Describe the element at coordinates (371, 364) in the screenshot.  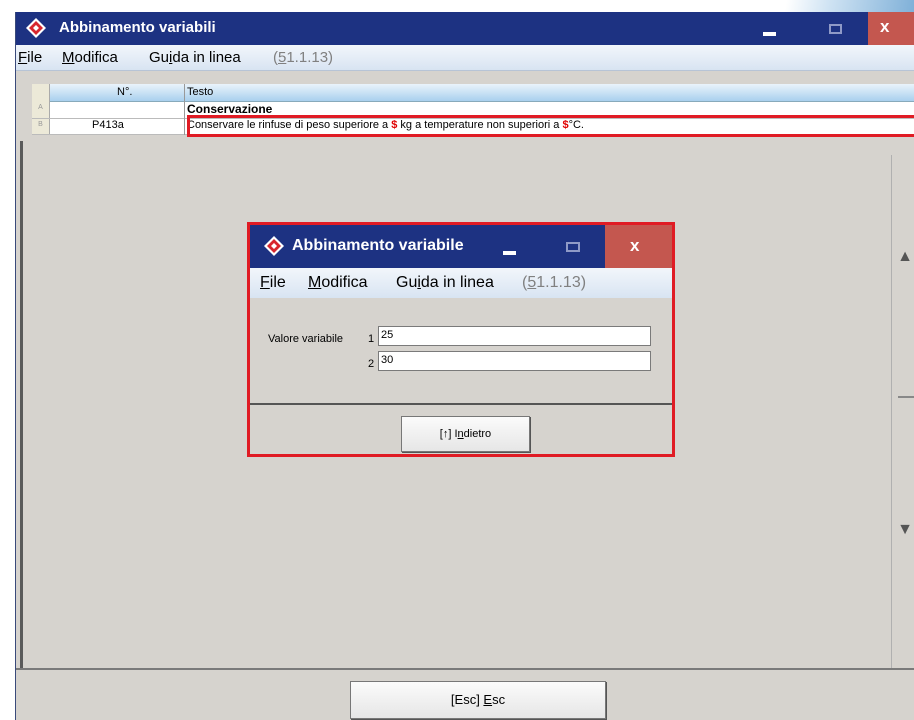
I see `field-index-2: 2` at that location.